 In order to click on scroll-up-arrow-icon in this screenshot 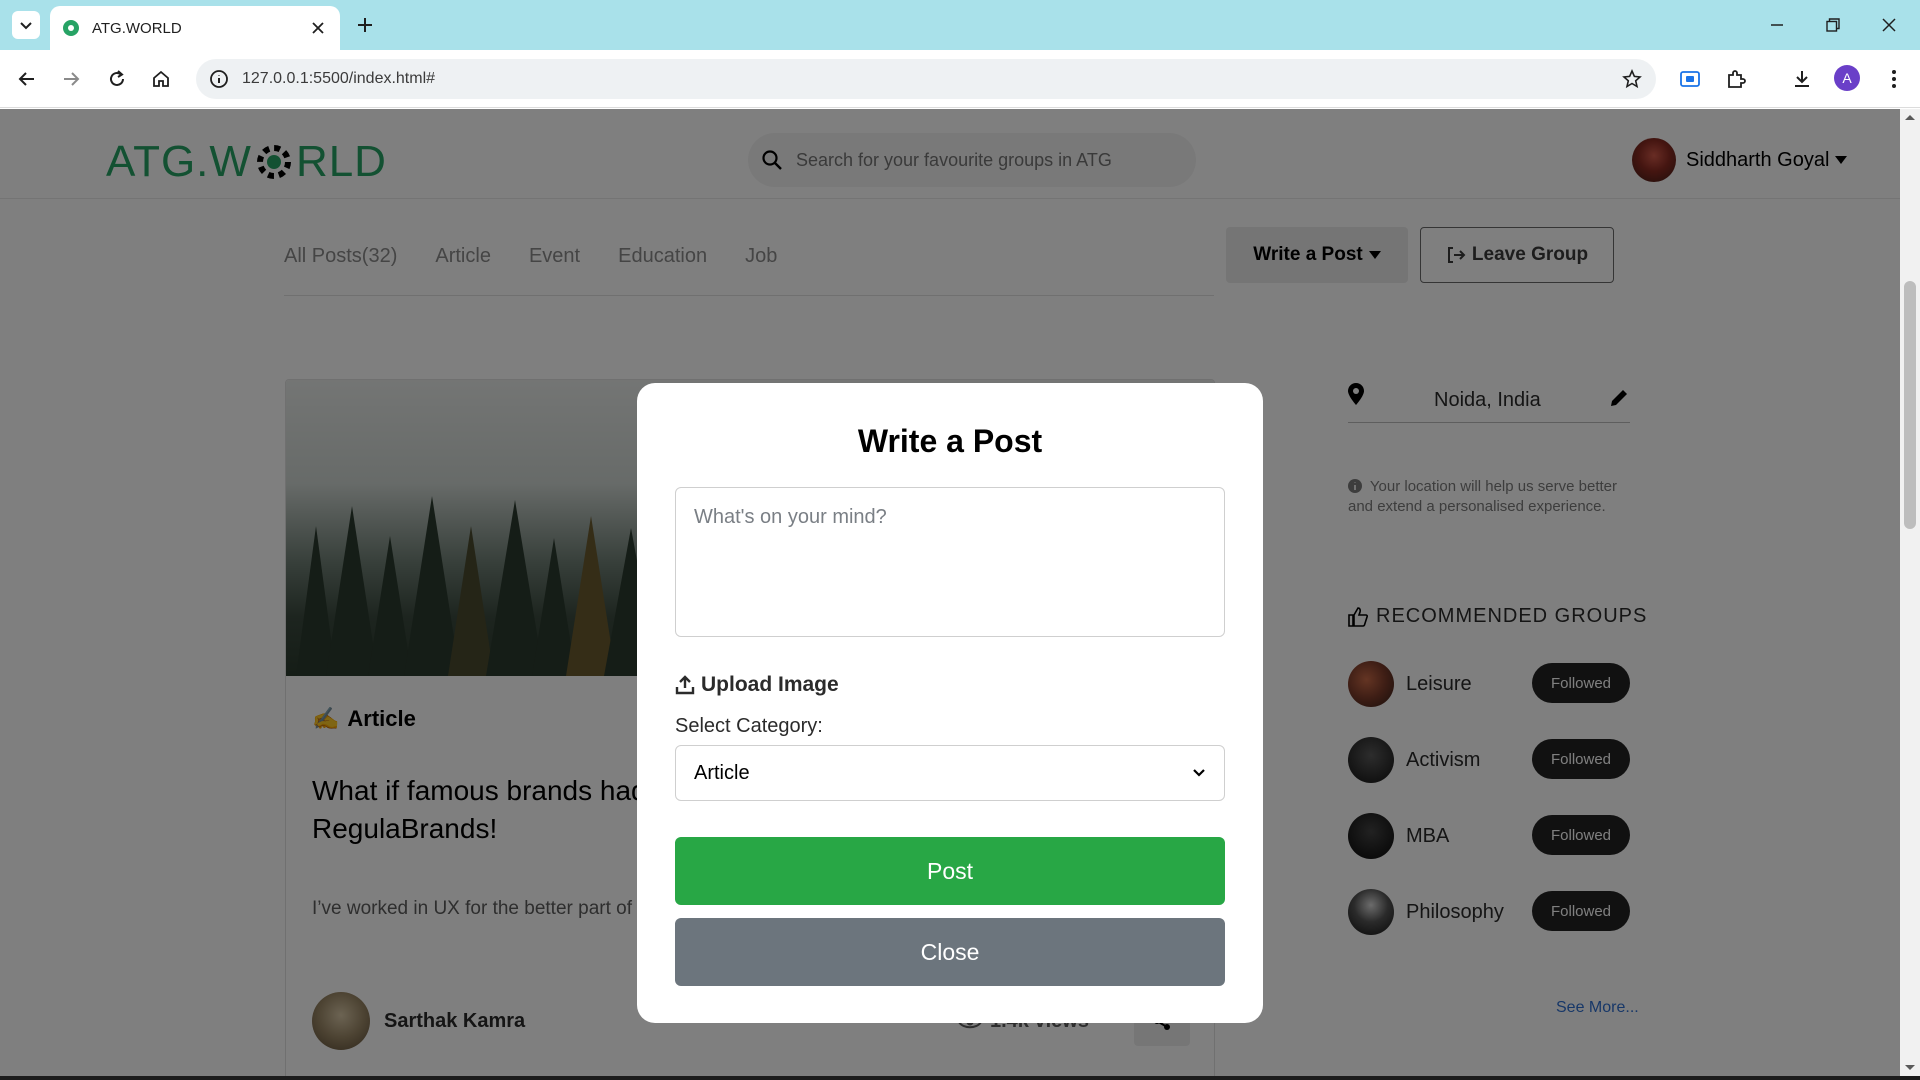, I will do `click(1910, 117)`.